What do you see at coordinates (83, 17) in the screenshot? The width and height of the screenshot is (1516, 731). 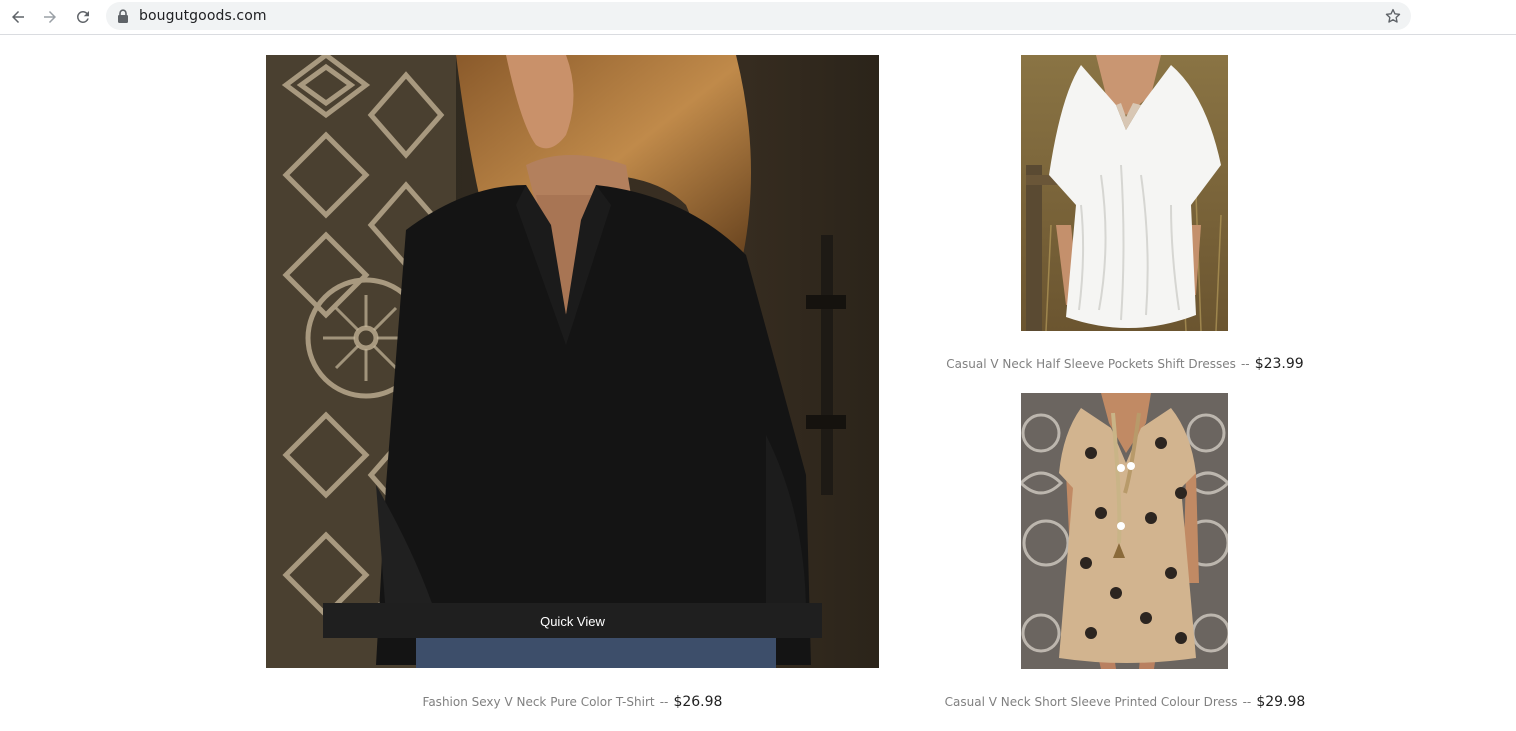 I see `reload-icon` at bounding box center [83, 17].